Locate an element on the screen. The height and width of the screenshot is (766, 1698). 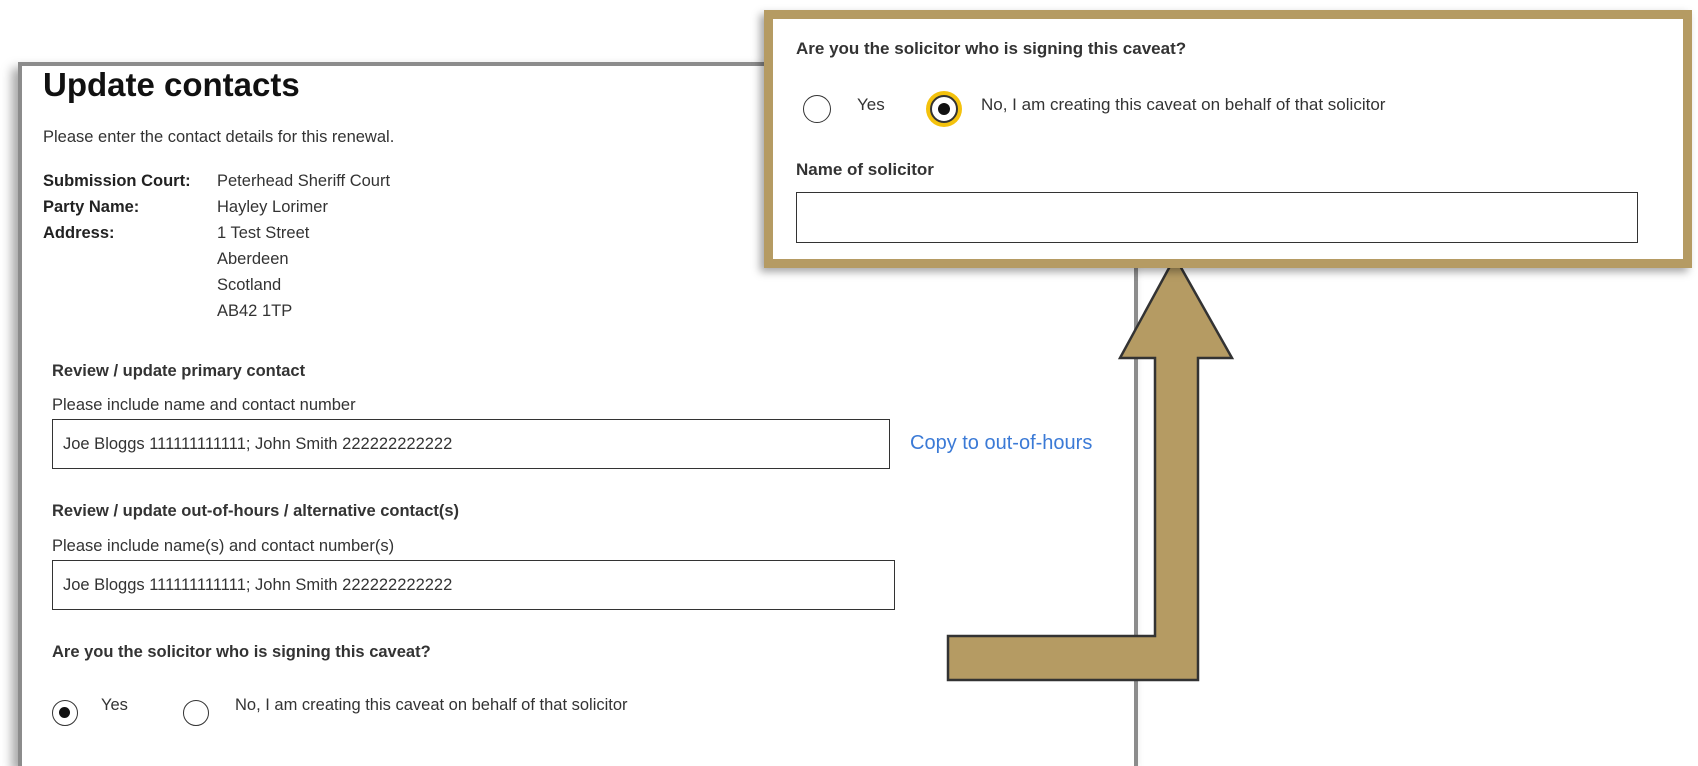
primary-contact-hint: Please include name and contact number is located at coordinates (204, 405).